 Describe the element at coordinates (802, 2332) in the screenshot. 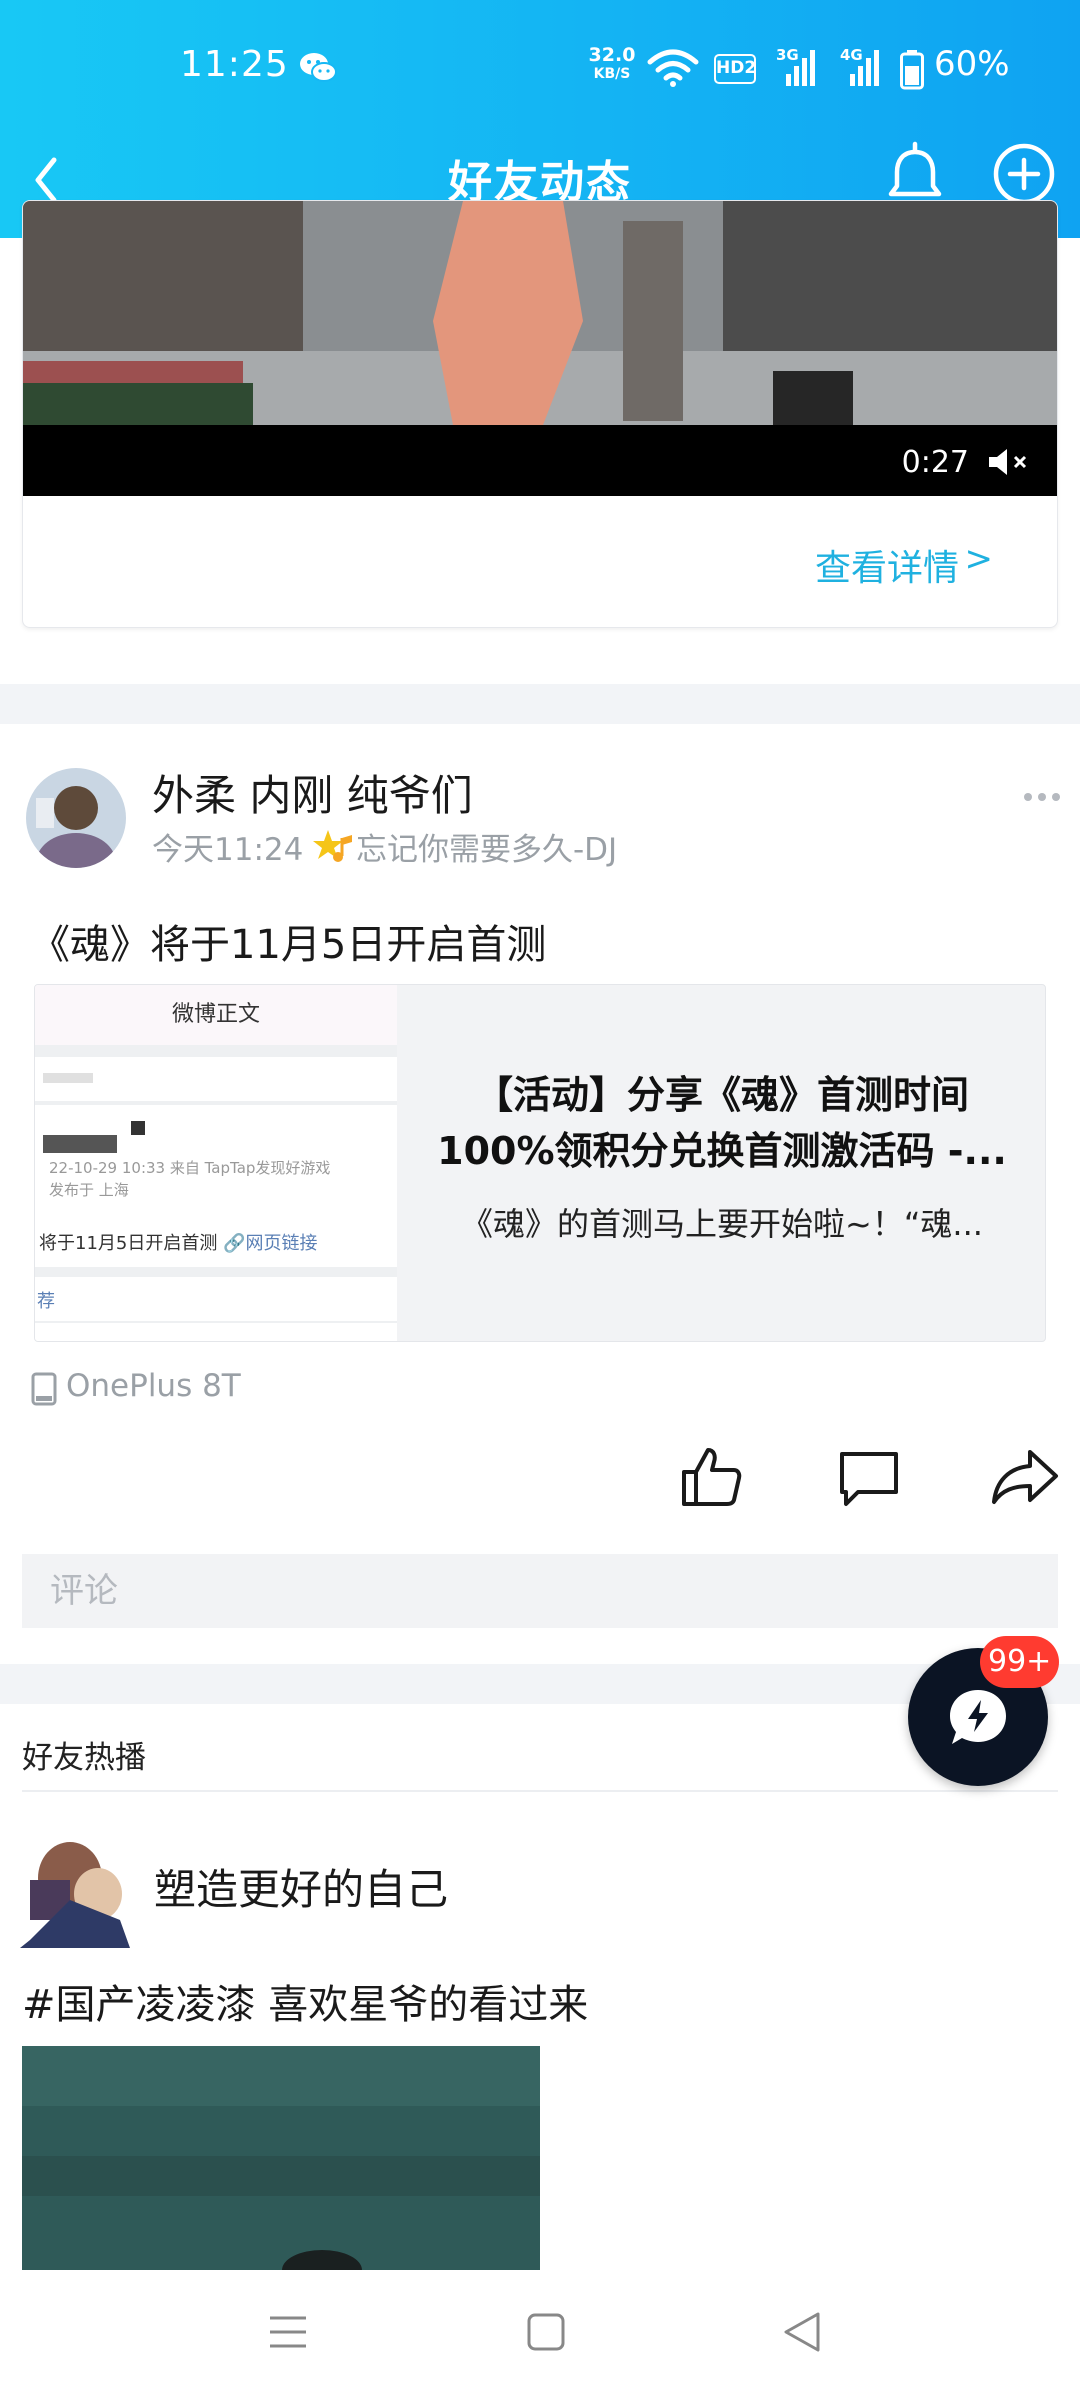

I see `back-triangle-icon` at that location.